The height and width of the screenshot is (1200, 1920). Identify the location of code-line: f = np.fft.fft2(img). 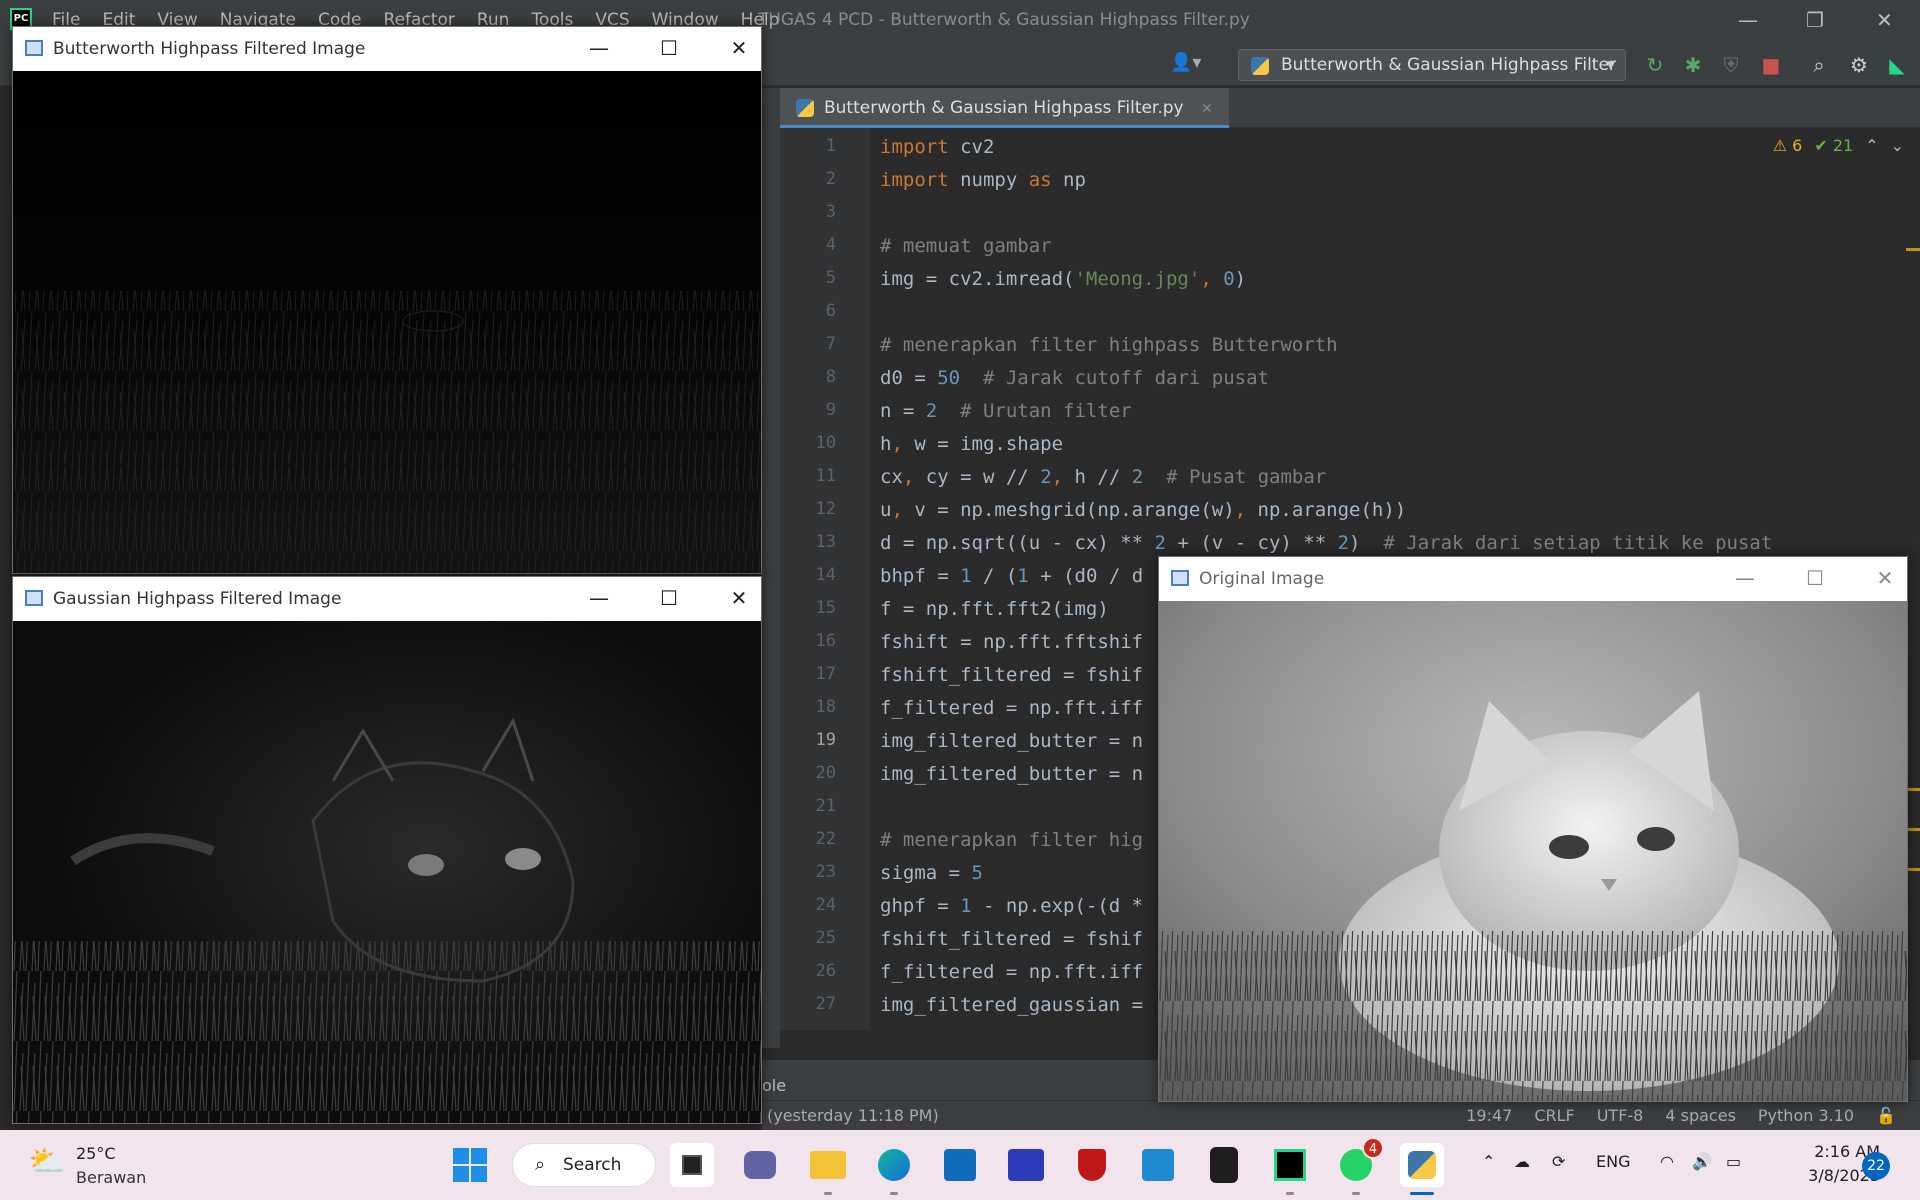
(994, 609).